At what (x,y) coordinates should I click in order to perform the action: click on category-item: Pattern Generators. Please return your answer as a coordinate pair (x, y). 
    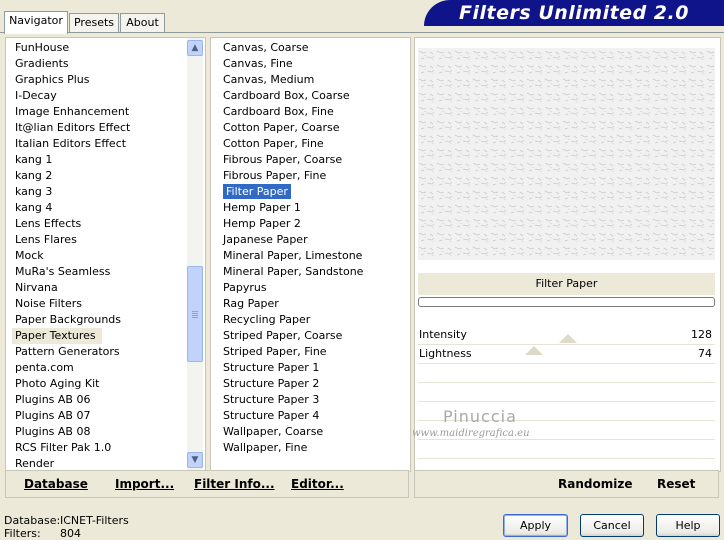
    Looking at the image, I should click on (71, 352).